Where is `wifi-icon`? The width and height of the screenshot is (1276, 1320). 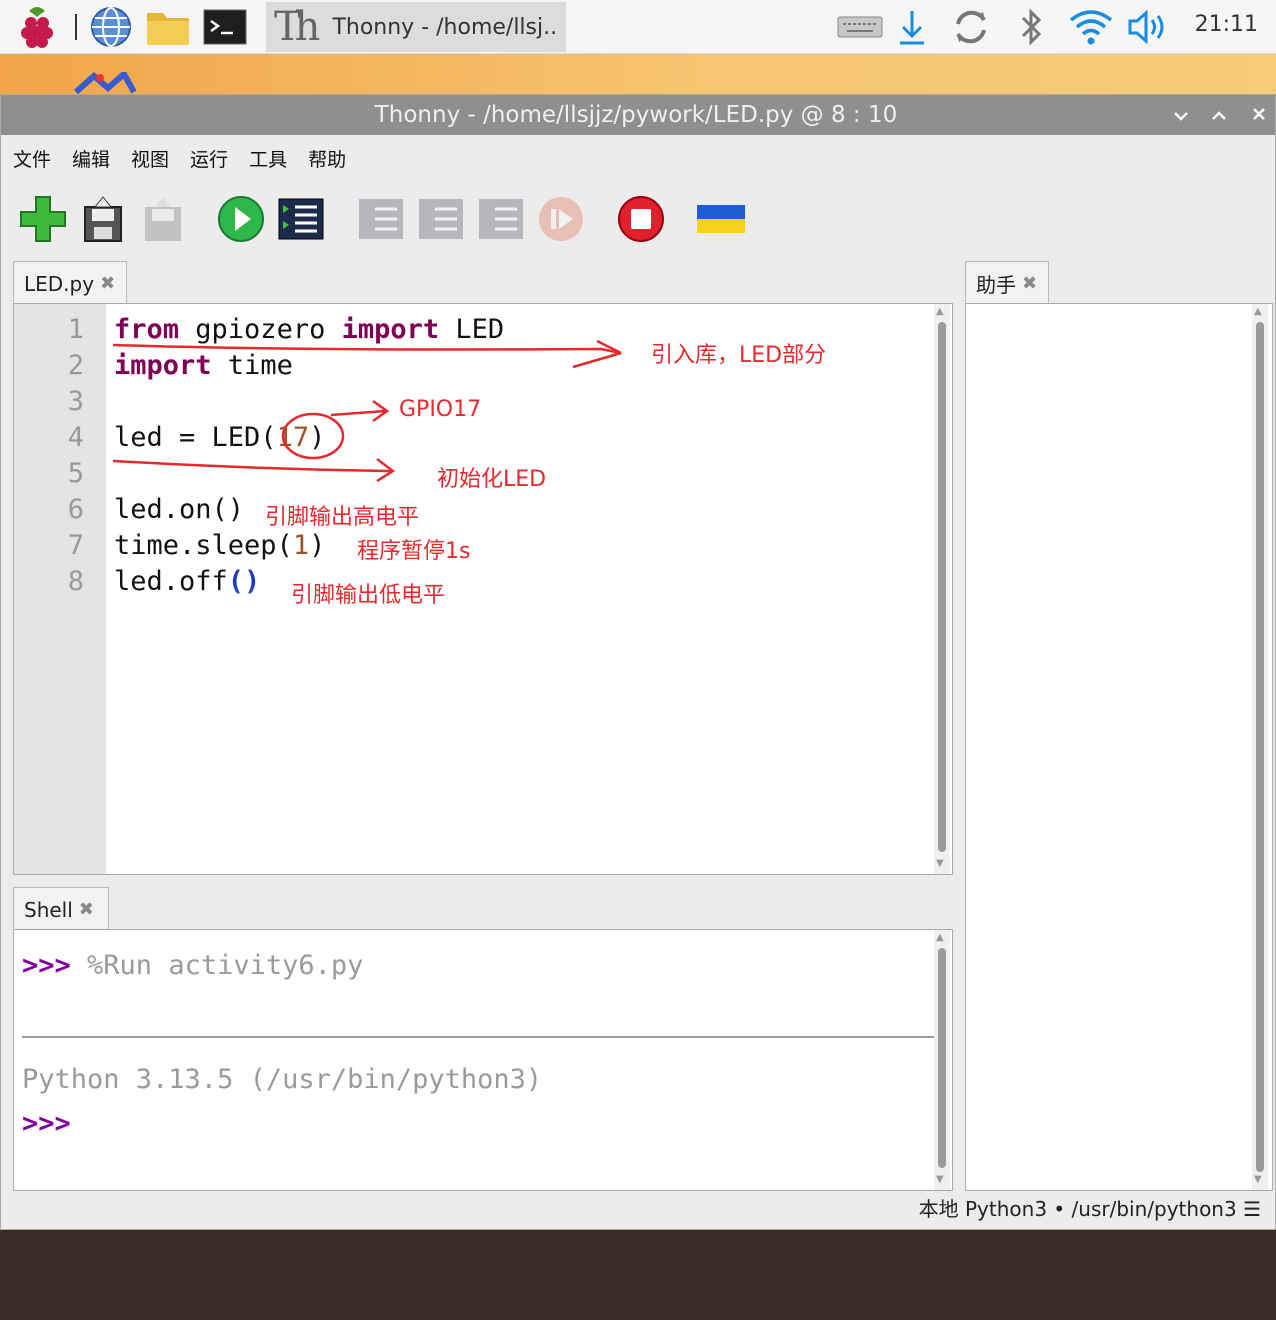 wifi-icon is located at coordinates (1091, 27).